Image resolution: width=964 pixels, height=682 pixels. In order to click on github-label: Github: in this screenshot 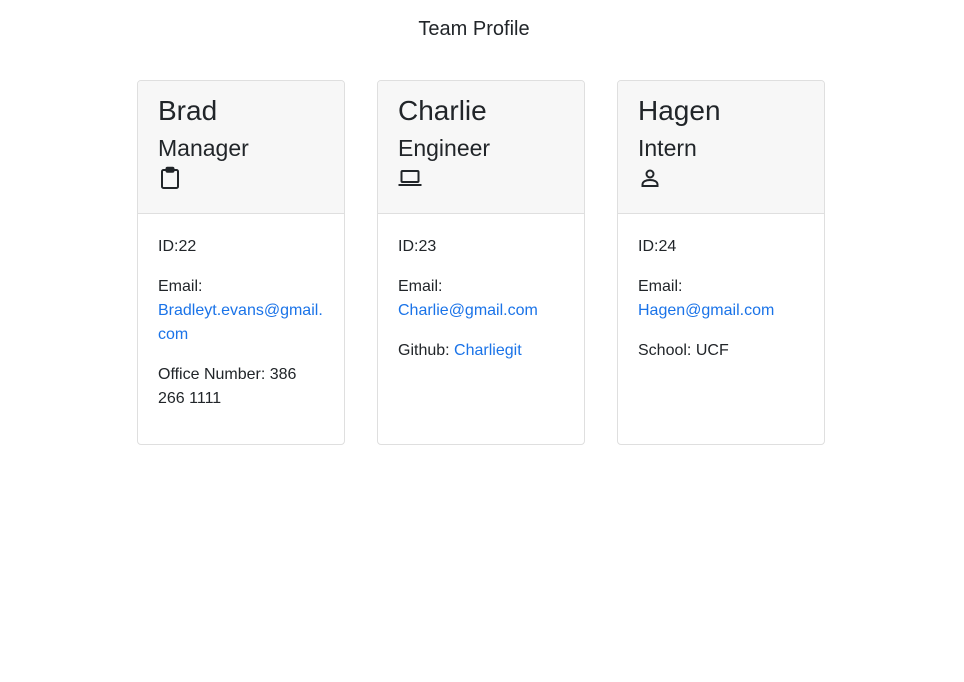, I will do `click(424, 350)`.